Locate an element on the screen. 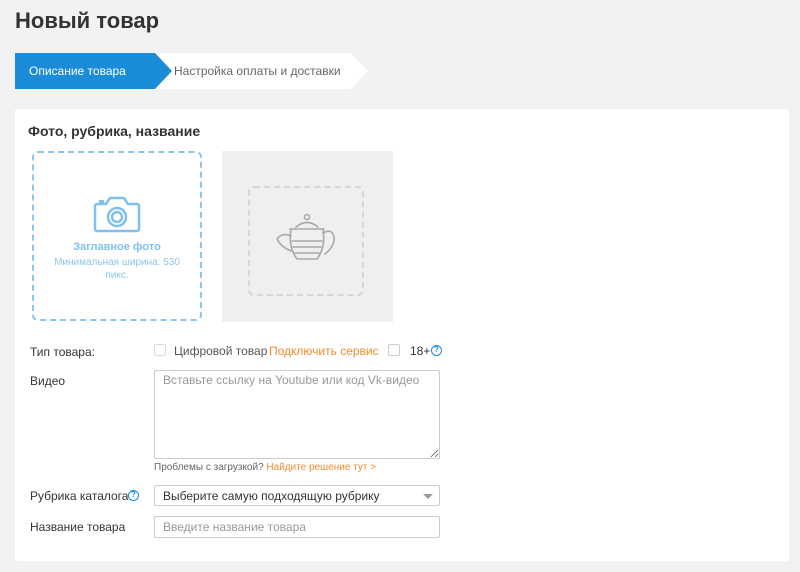  teapot-icon is located at coordinates (305, 236).